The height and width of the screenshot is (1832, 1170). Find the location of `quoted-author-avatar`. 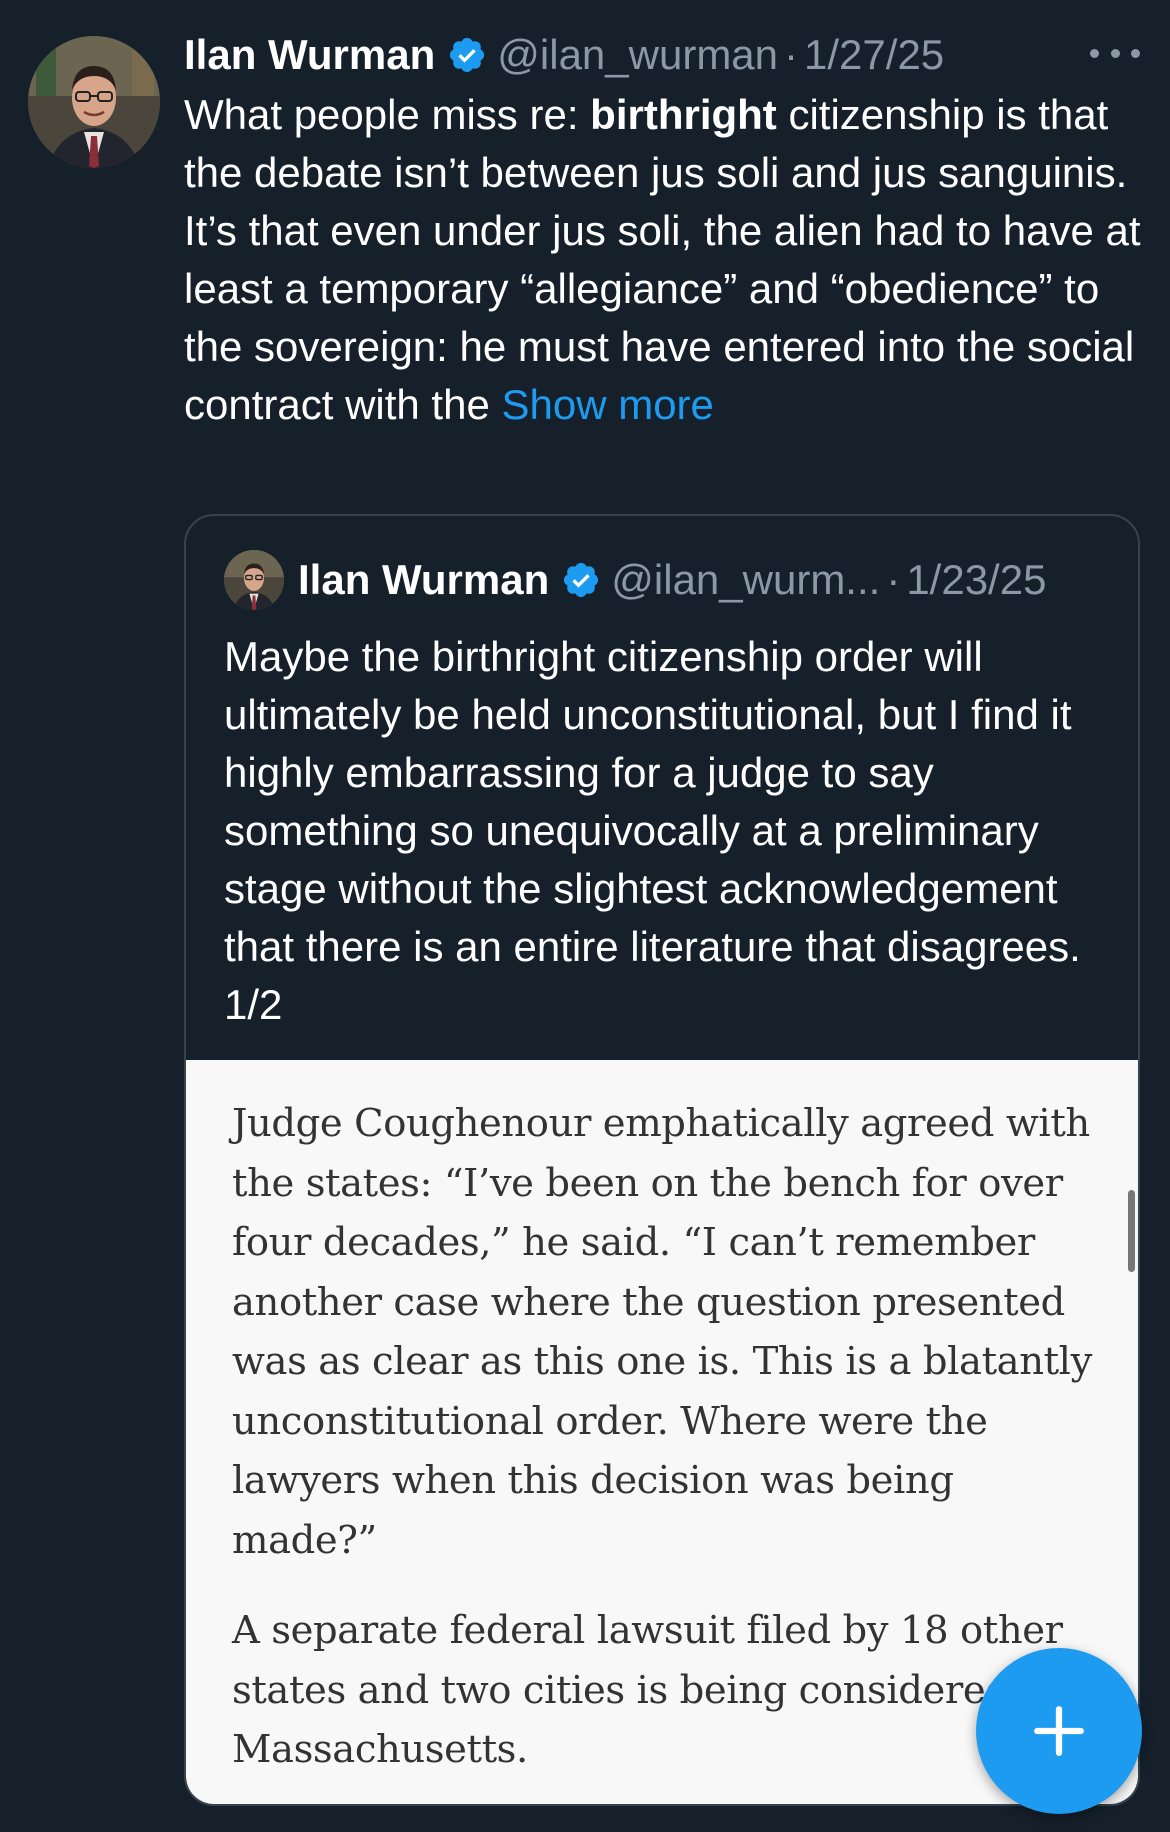

quoted-author-avatar is located at coordinates (254, 580).